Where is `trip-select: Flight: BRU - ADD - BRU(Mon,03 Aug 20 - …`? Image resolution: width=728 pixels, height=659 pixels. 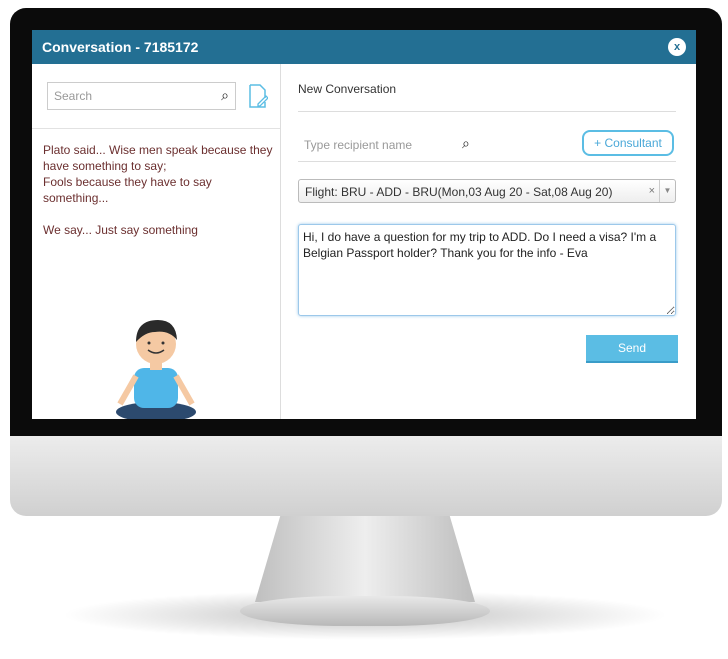 trip-select: Flight: BRU - ADD - BRU(Mon,03 Aug 20 - … is located at coordinates (487, 191).